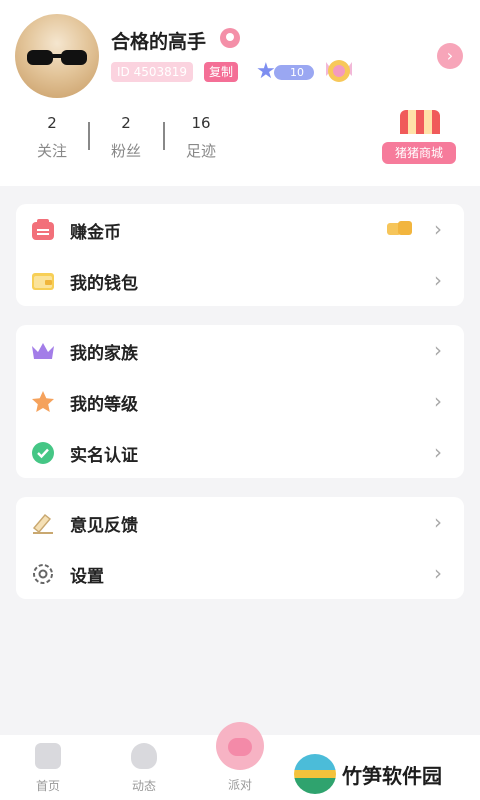  Describe the element at coordinates (104, 526) in the screenshot. I see `menu-item-label: 意见反馈` at that location.